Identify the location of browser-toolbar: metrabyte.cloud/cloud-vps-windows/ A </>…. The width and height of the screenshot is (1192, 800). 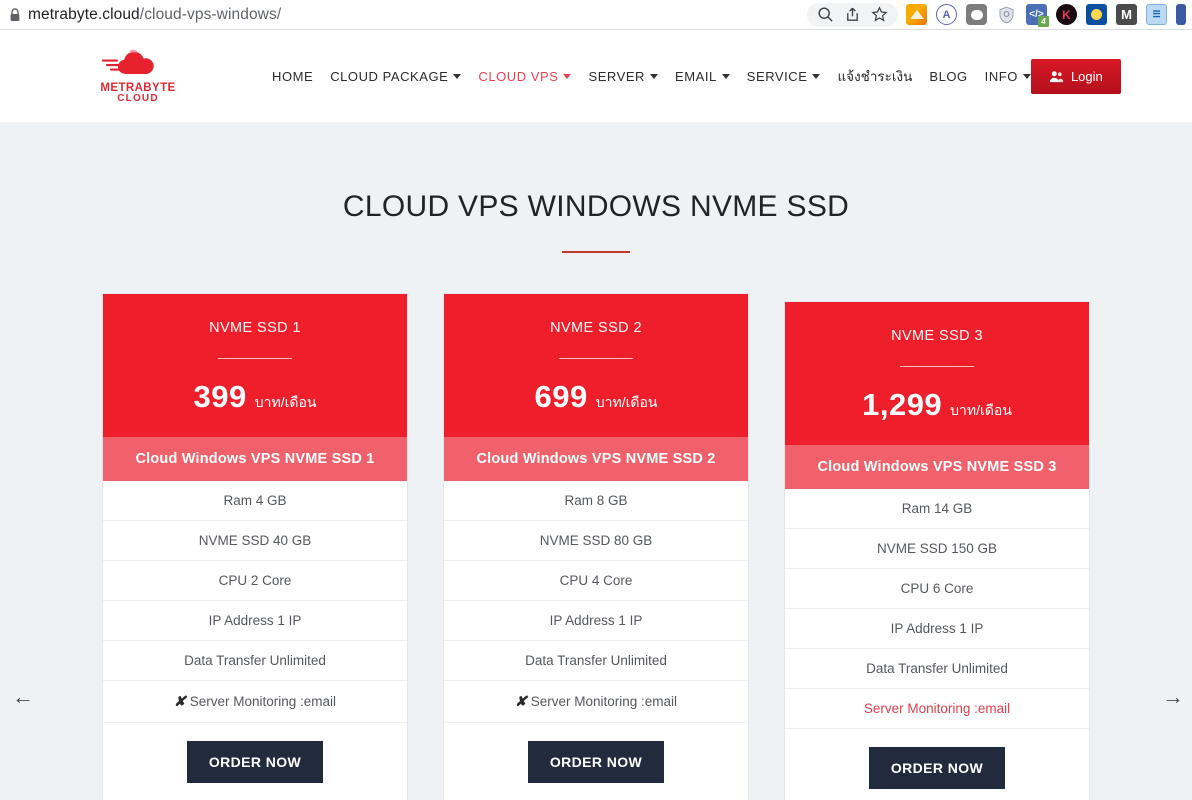
(596, 15).